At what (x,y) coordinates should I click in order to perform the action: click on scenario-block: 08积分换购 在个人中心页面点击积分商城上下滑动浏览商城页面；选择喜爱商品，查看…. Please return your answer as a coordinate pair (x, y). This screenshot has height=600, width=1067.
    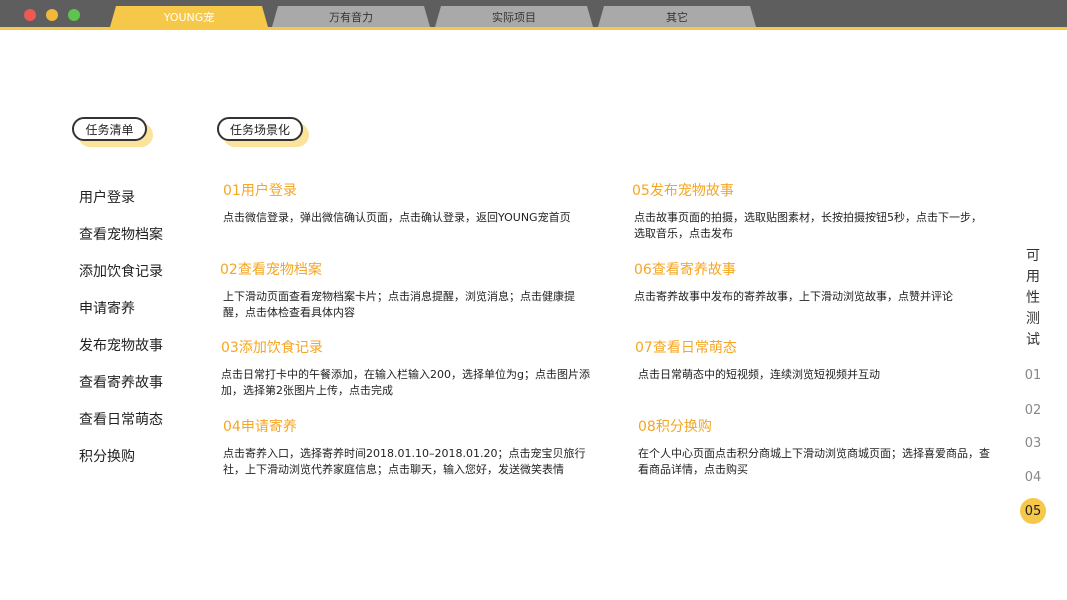
    Looking at the image, I should click on (815, 447).